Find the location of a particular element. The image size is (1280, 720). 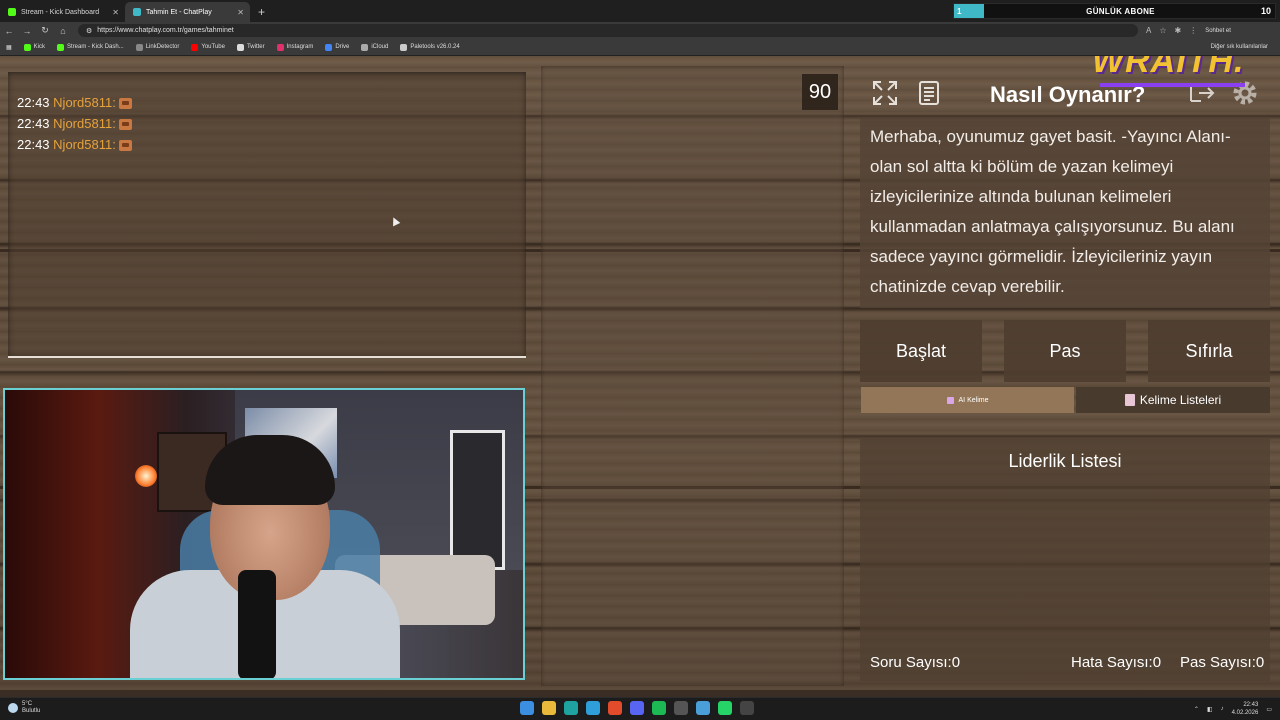

volume-icon: ♪ is located at coordinates (1222, 709).